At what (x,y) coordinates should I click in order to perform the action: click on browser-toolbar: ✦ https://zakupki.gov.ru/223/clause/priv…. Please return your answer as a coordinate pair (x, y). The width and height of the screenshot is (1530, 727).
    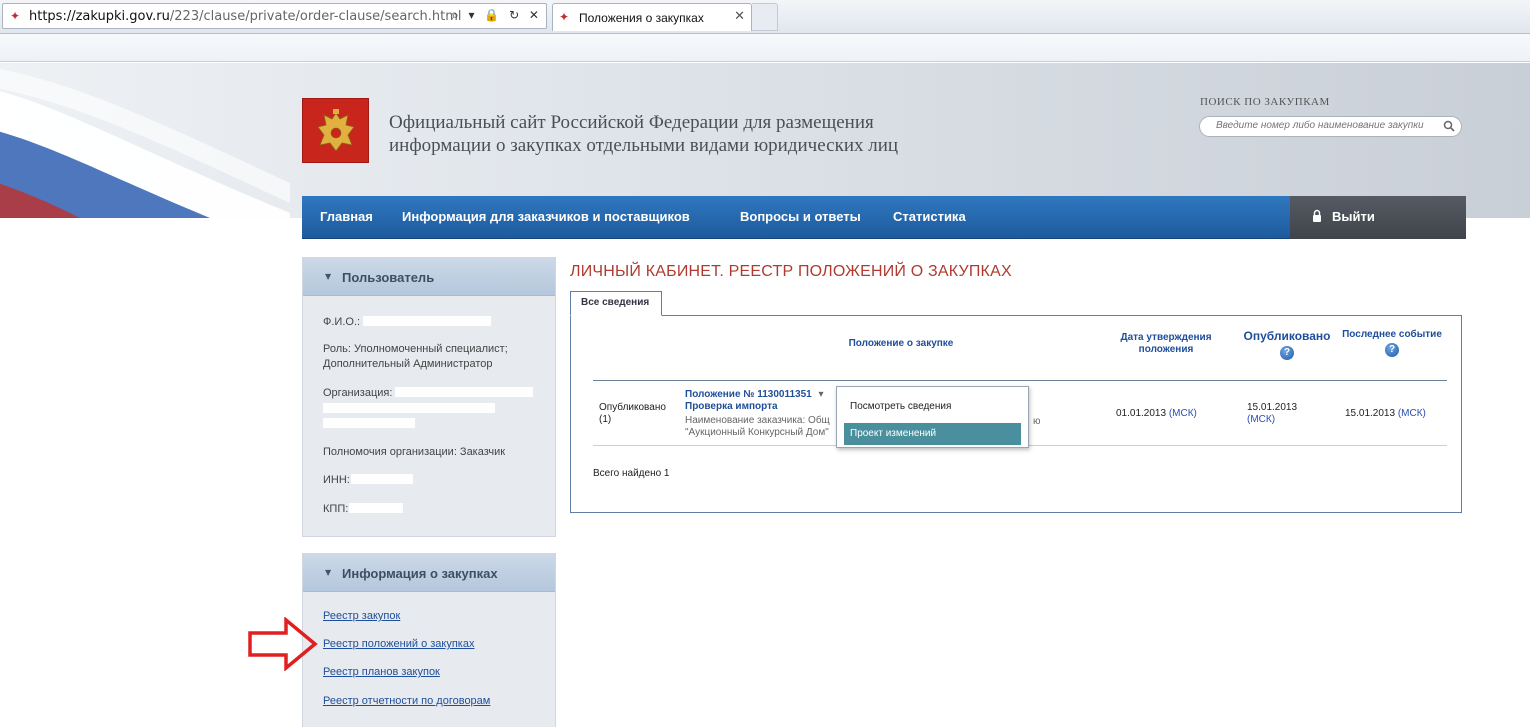
    Looking at the image, I should click on (765, 17).